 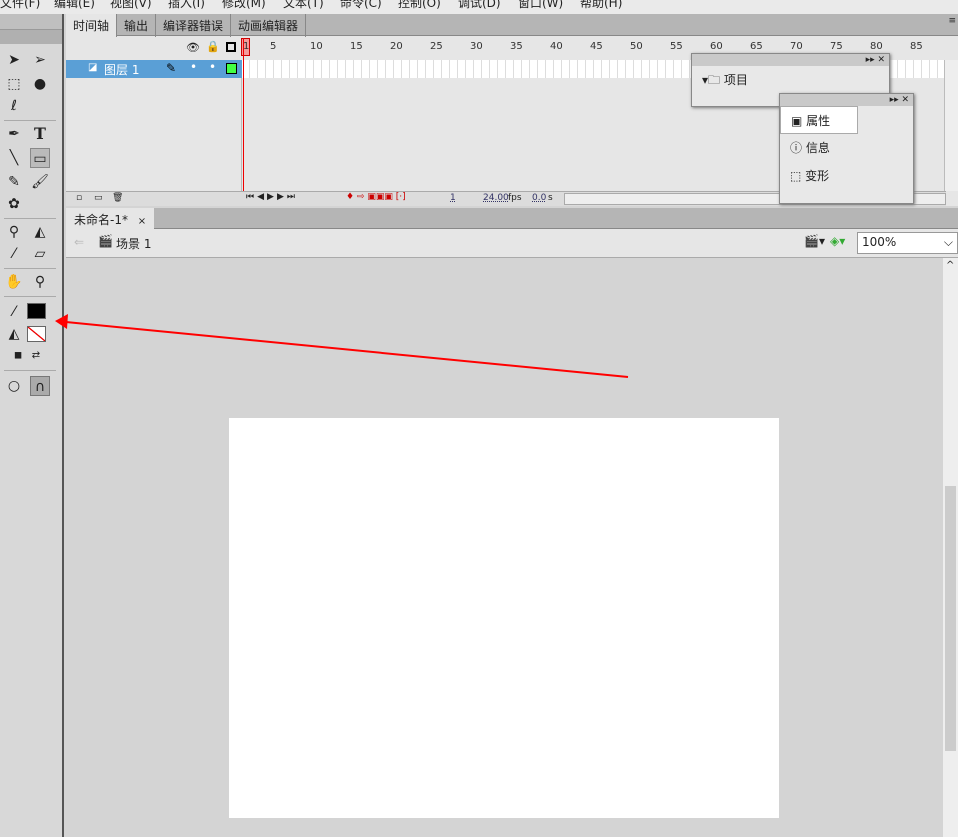 I want to click on zoom-tool-icon: ⚲, so click(x=40, y=282).